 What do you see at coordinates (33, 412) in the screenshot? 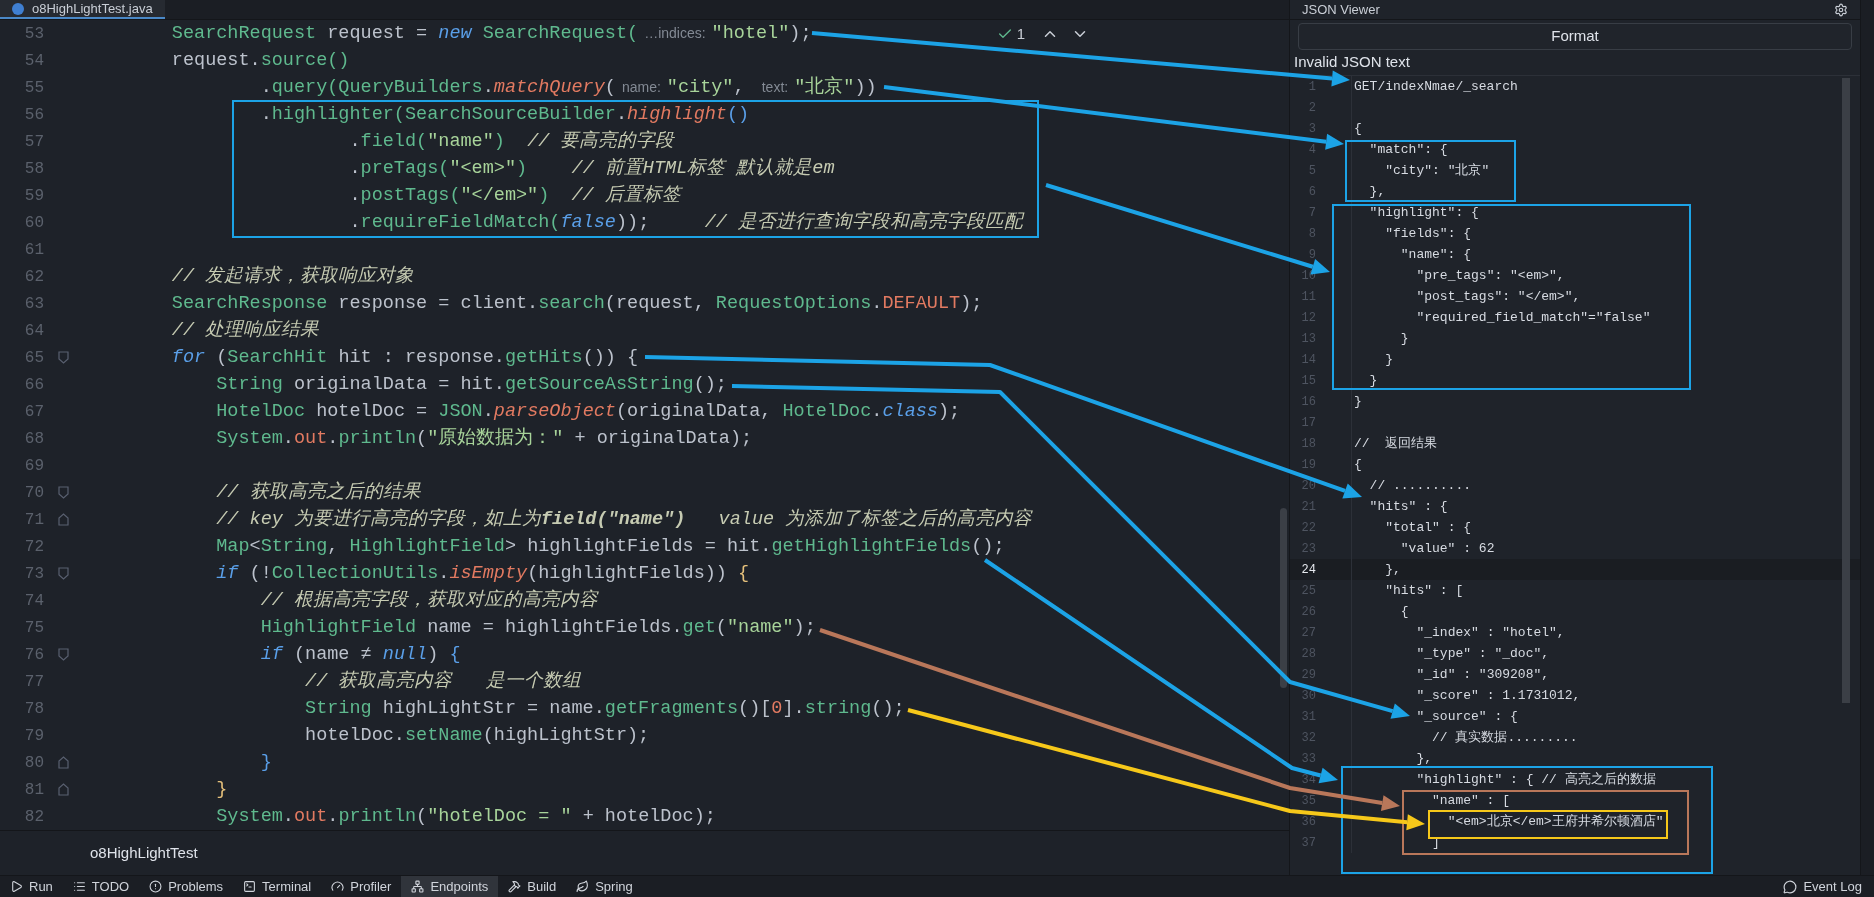
I see `line-number: 67` at bounding box center [33, 412].